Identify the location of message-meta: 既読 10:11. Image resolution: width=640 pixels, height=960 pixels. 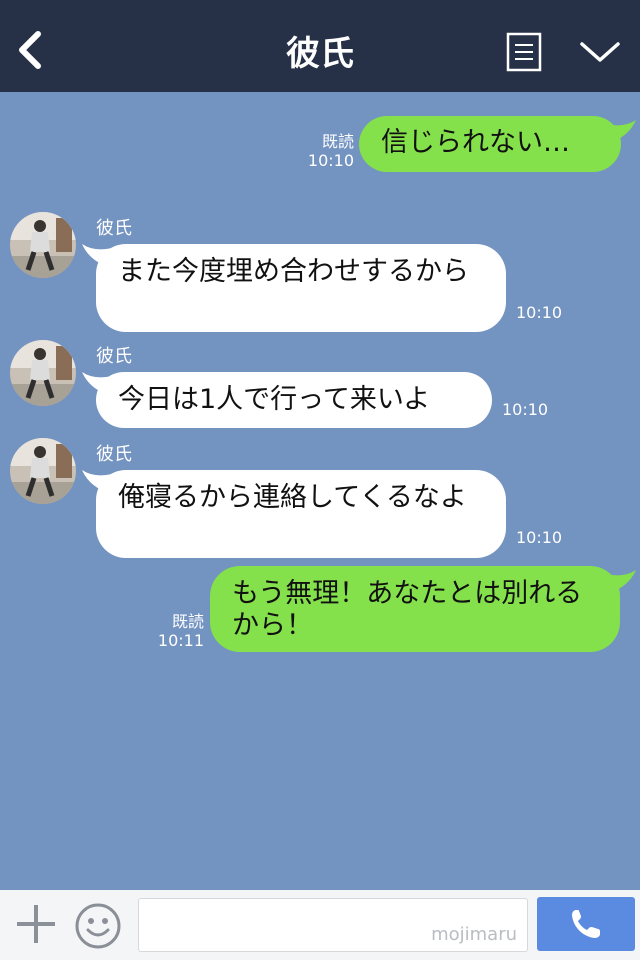
(172, 631).